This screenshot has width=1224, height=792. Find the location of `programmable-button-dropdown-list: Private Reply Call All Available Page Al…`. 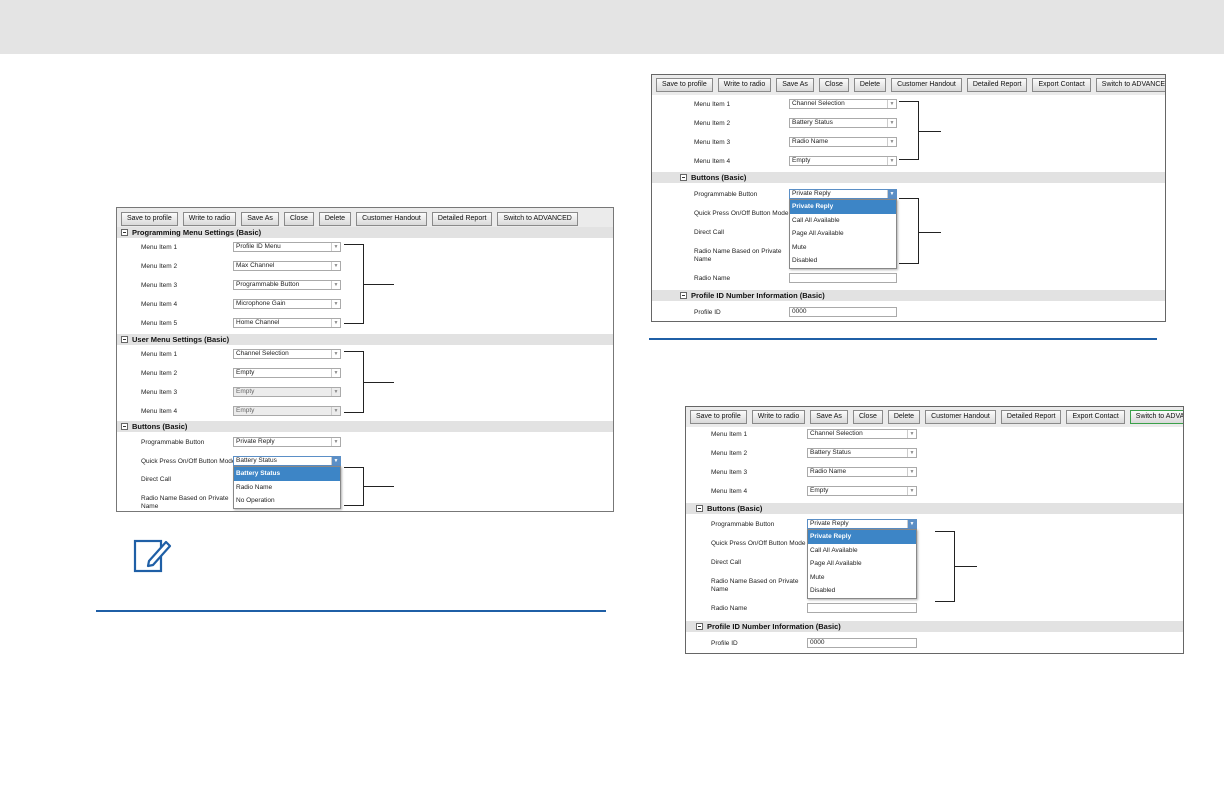

programmable-button-dropdown-list: Private Reply Call All Available Page Al… is located at coordinates (843, 234).